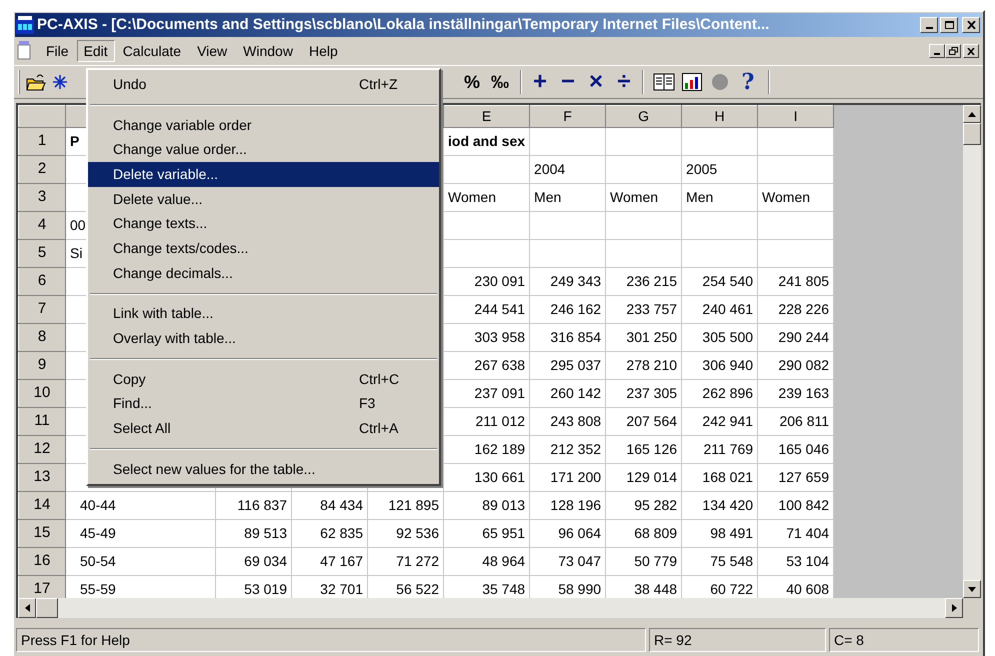 The image size is (995, 656). Describe the element at coordinates (796, 562) in the screenshot. I see `table-cell: 53 104` at that location.